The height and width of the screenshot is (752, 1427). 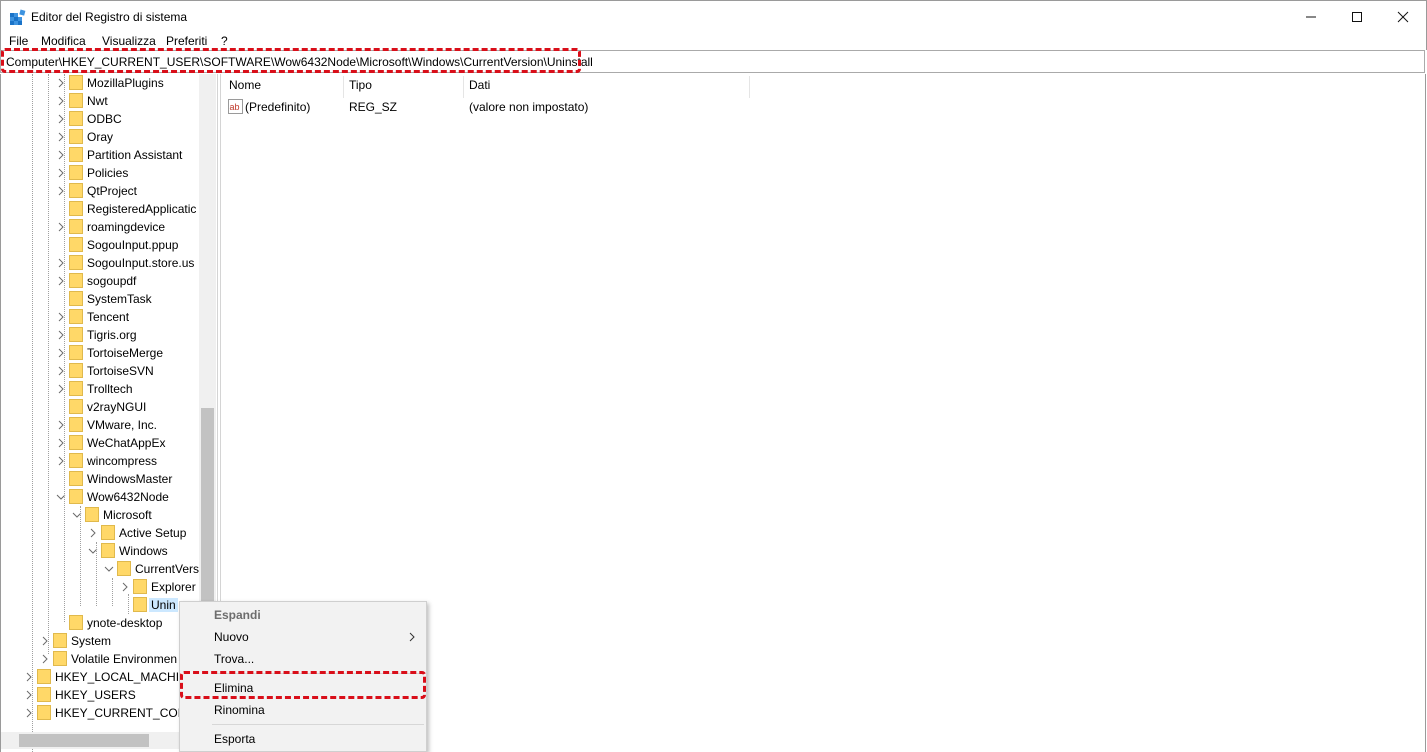 What do you see at coordinates (125, 623) in the screenshot?
I see `tree-item-label: ynote-desktop` at bounding box center [125, 623].